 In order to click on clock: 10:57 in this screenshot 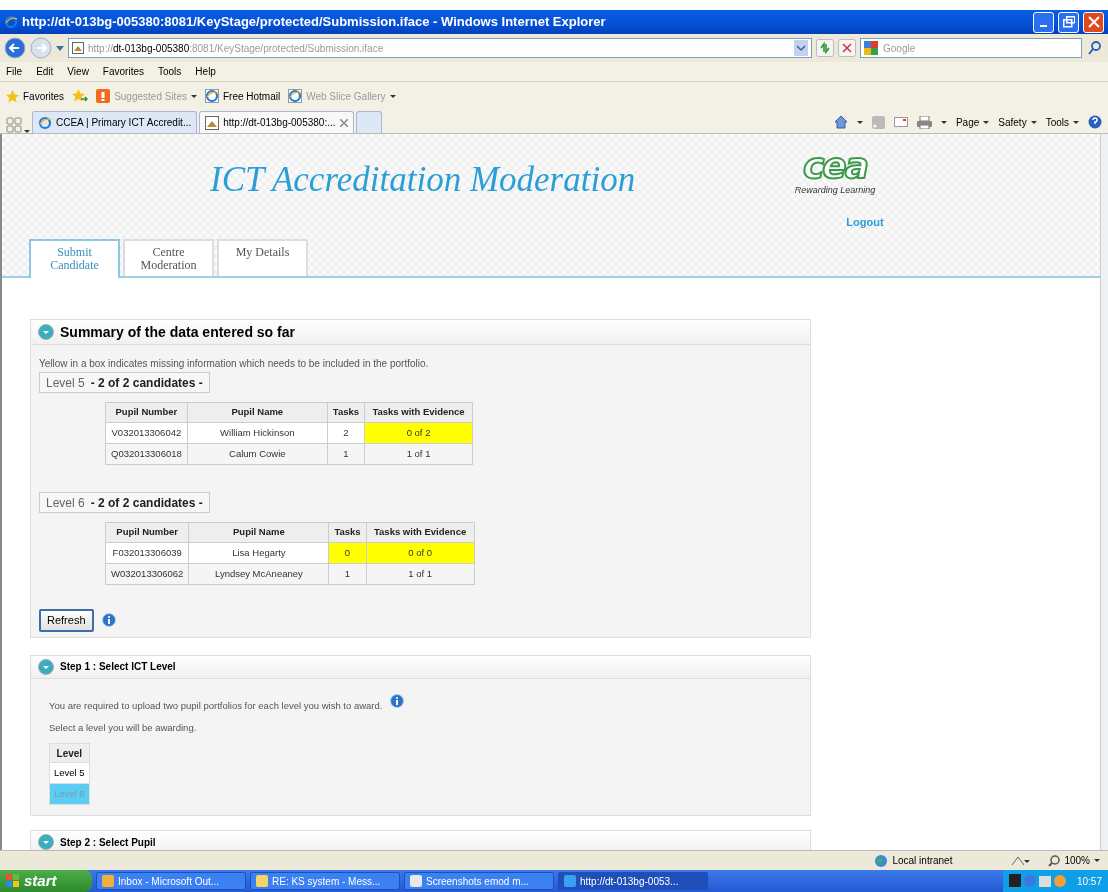, I will do `click(1089, 881)`.